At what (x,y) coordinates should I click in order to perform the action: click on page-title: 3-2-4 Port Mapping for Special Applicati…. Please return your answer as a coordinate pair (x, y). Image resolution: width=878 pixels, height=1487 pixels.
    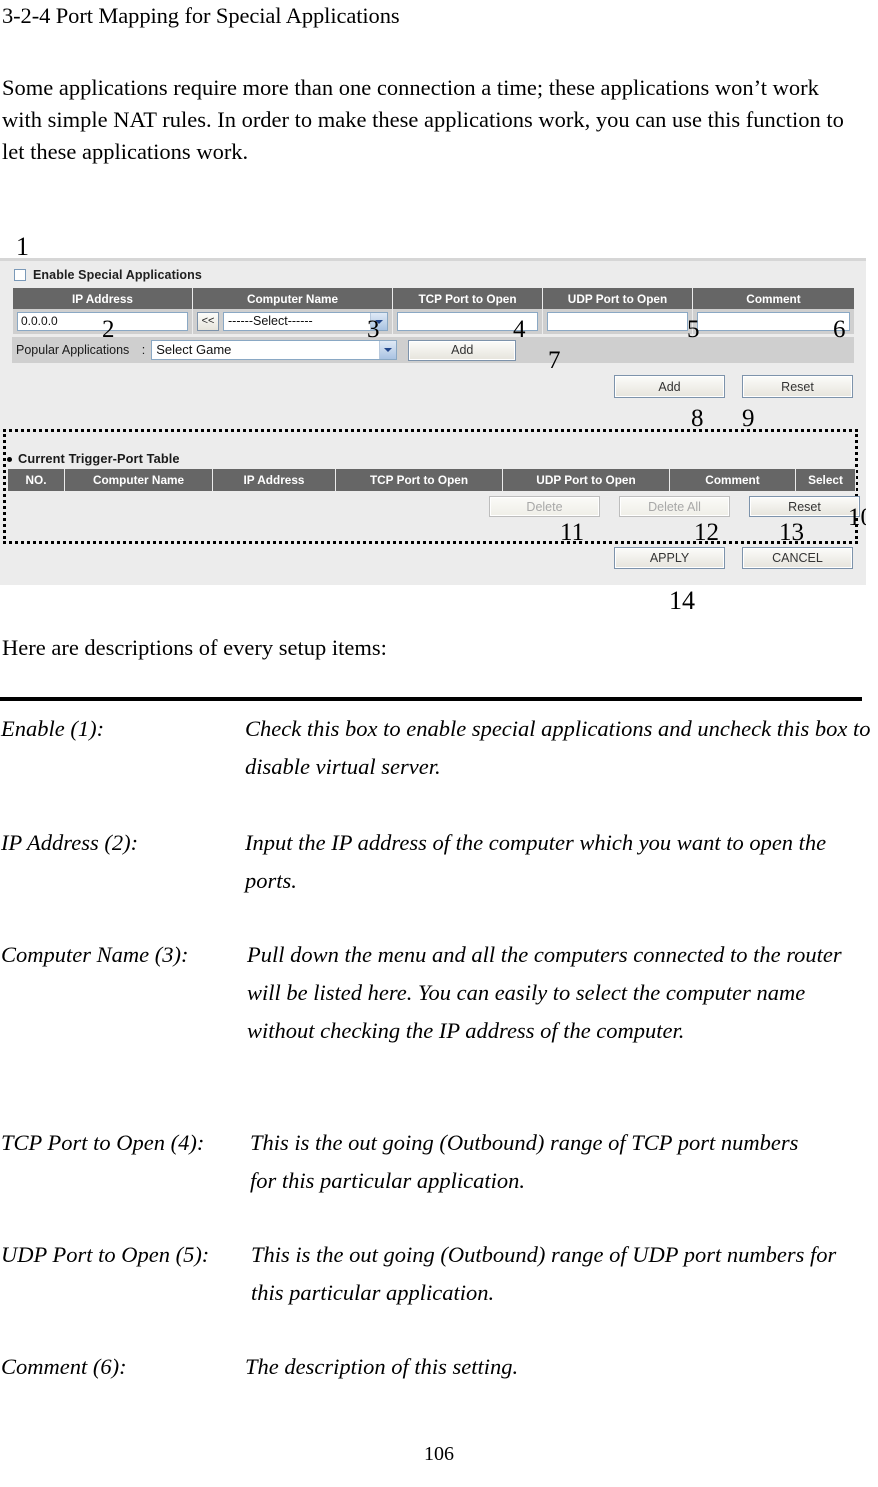
    Looking at the image, I should click on (201, 15).